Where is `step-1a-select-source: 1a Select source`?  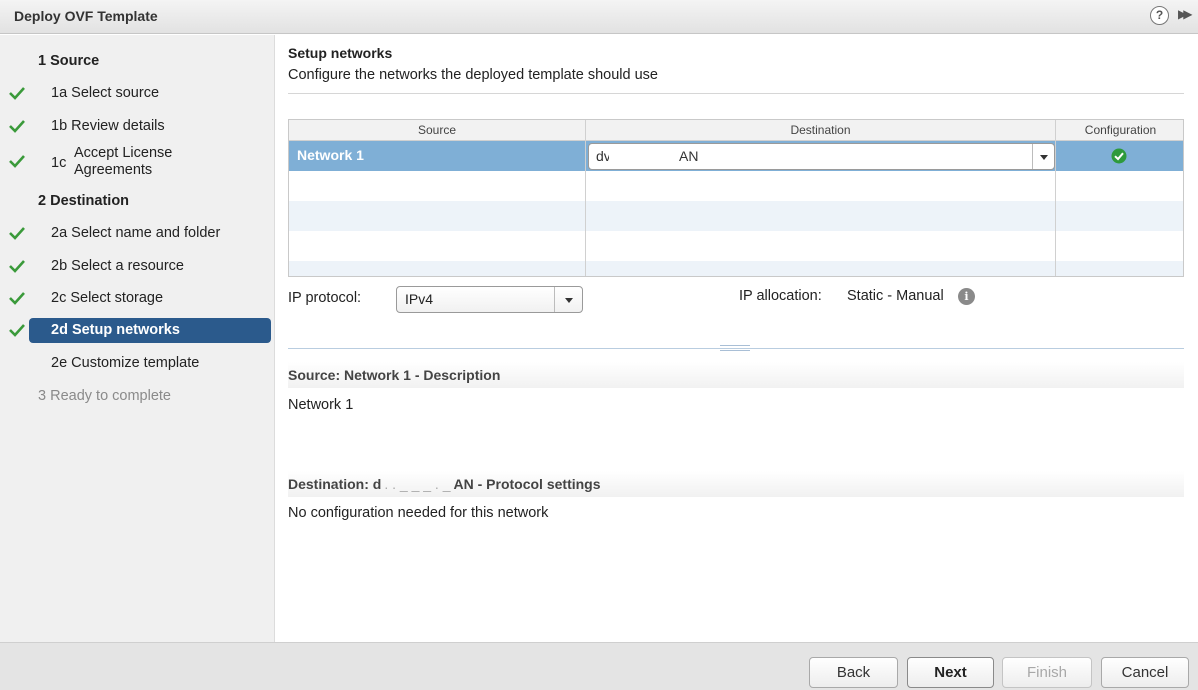 step-1a-select-source: 1a Select source is located at coordinates (137, 94).